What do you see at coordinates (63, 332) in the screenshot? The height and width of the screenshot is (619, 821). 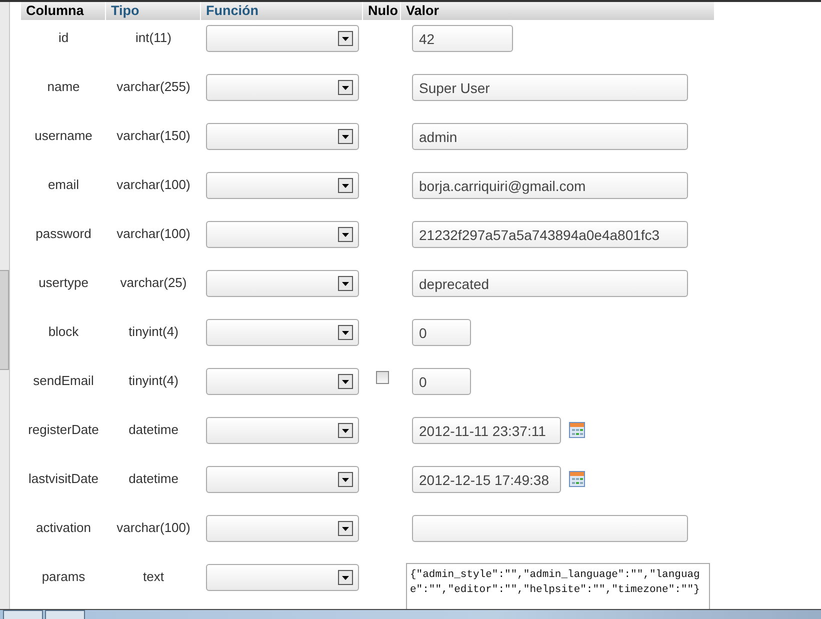 I see `column-name: block` at bounding box center [63, 332].